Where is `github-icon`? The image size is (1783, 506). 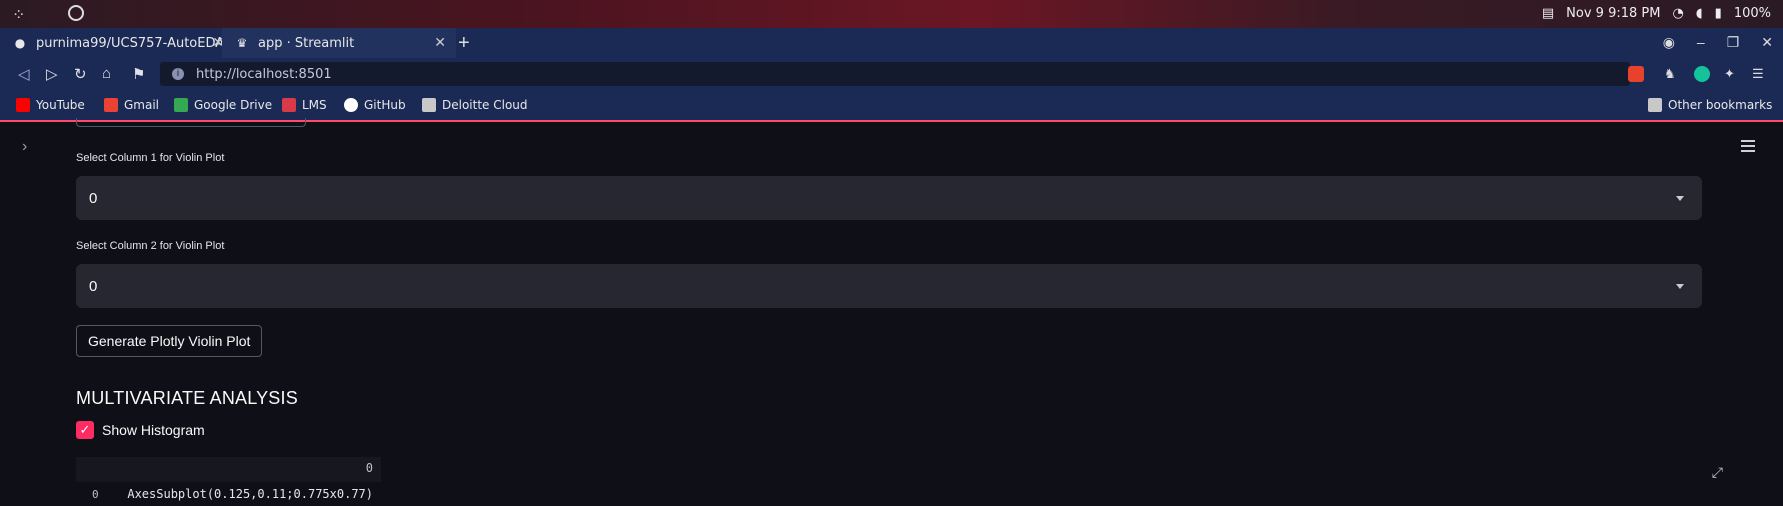
github-icon is located at coordinates (351, 105).